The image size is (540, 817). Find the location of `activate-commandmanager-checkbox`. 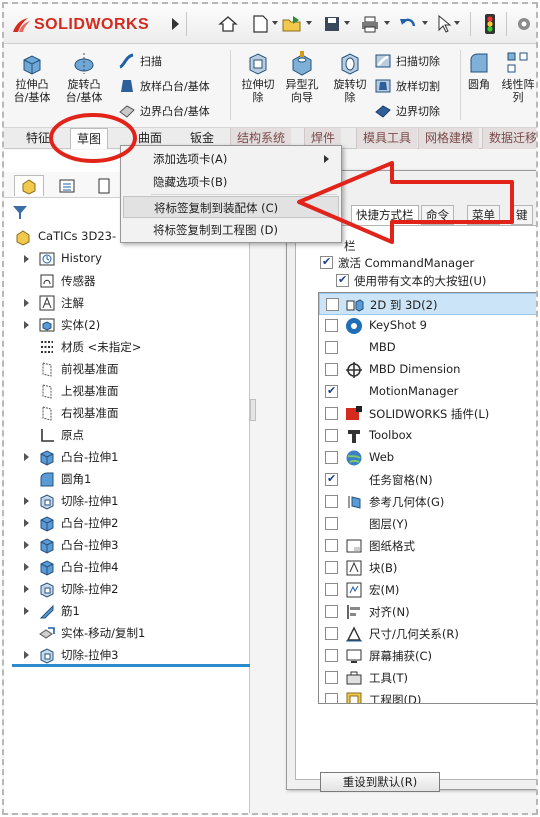

activate-commandmanager-checkbox is located at coordinates (326, 262).